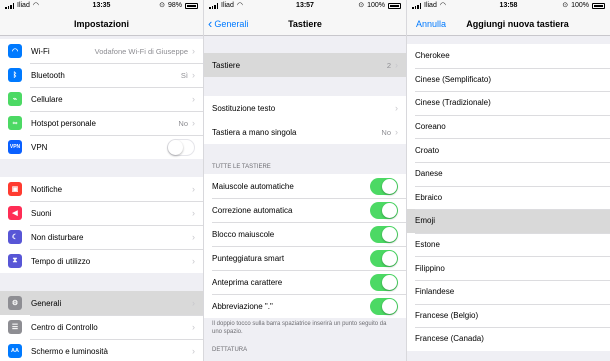 Image resolution: width=610 pixels, height=361 pixels. Describe the element at coordinates (431, 24) in the screenshot. I see `cancel-button: Annulla` at that location.